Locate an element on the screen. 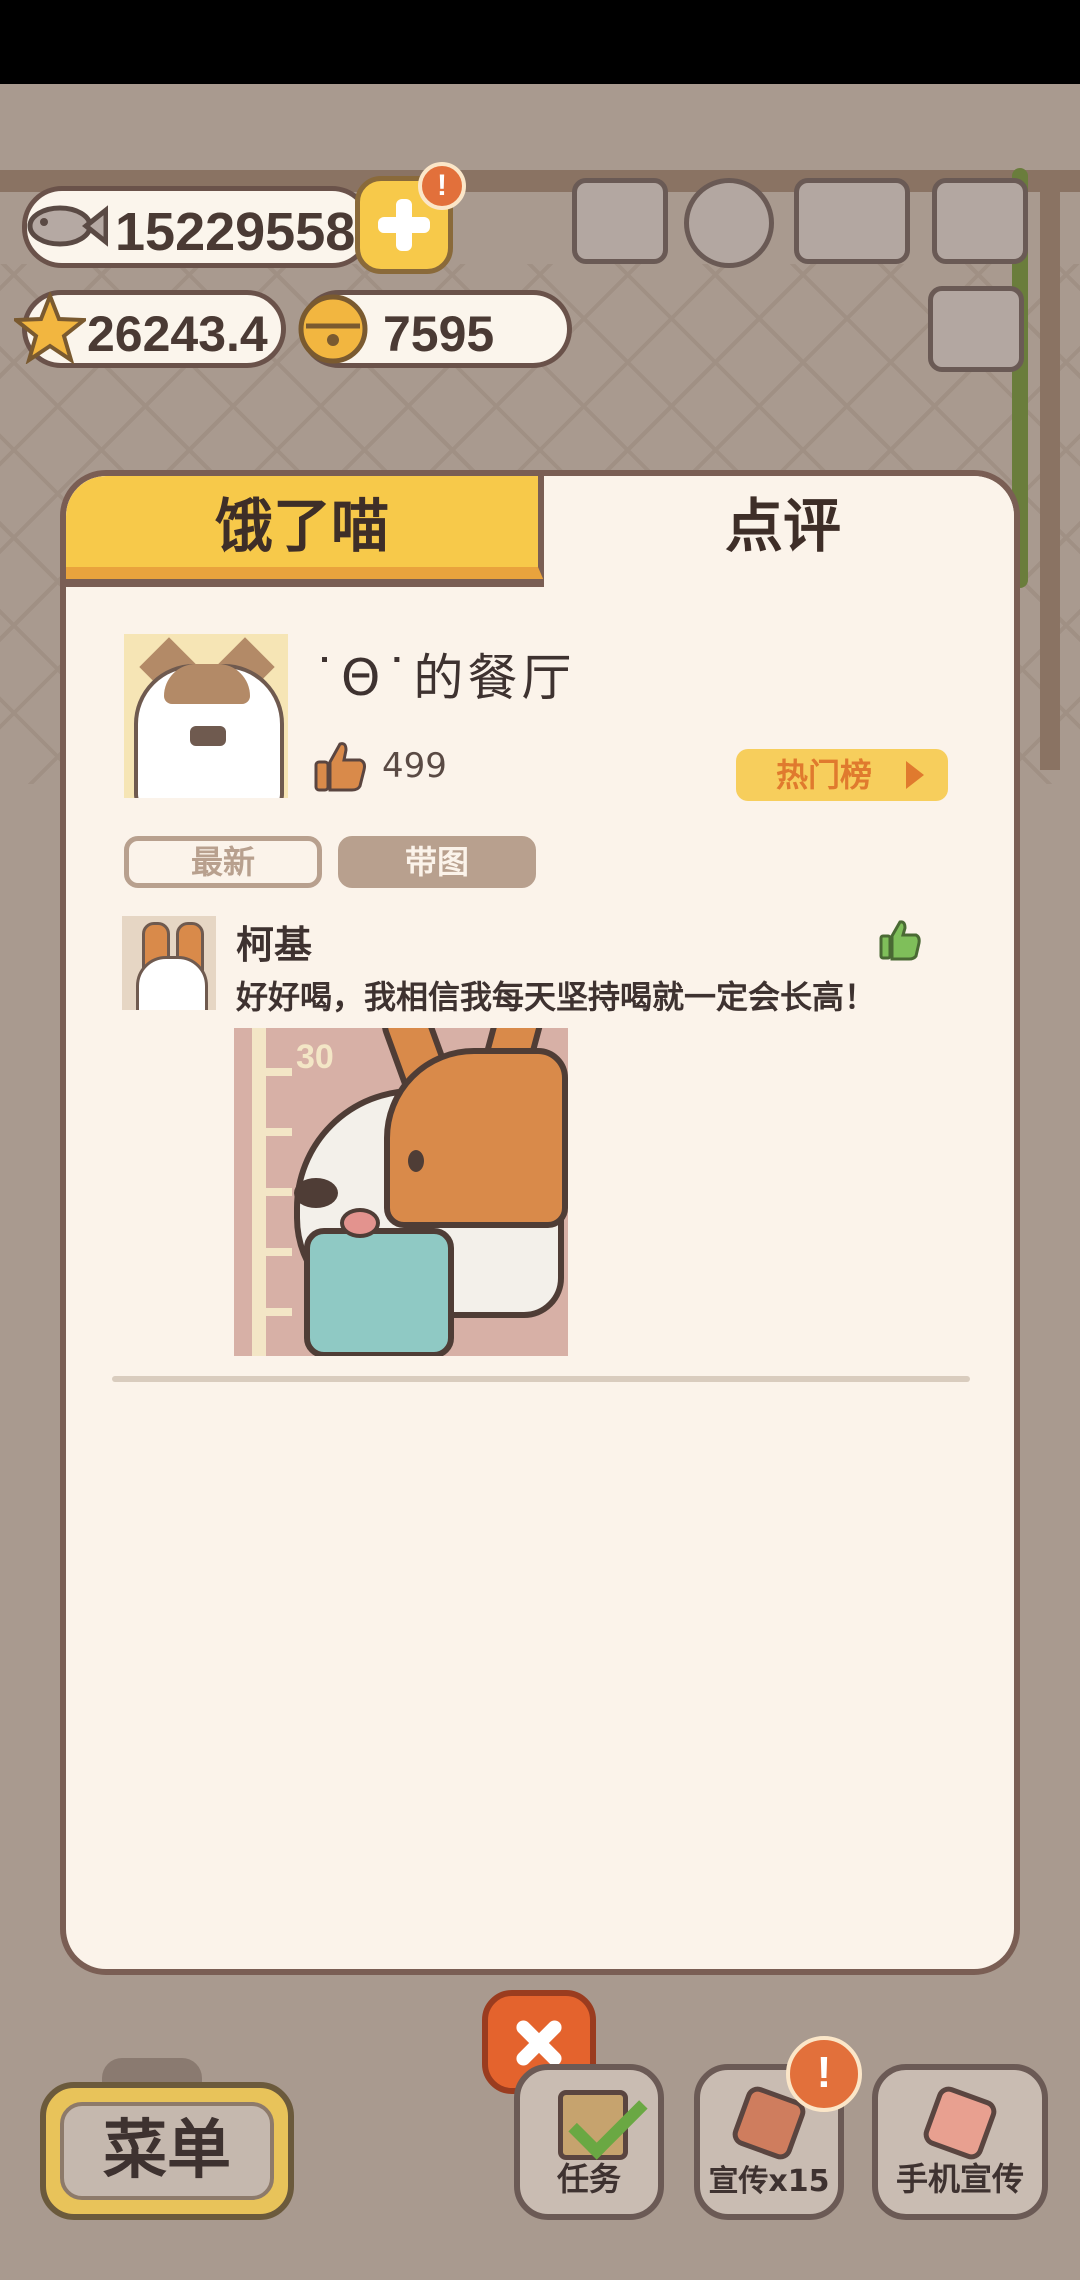 The width and height of the screenshot is (1080, 2280). add-currency-alert-badge: ! is located at coordinates (442, 186).